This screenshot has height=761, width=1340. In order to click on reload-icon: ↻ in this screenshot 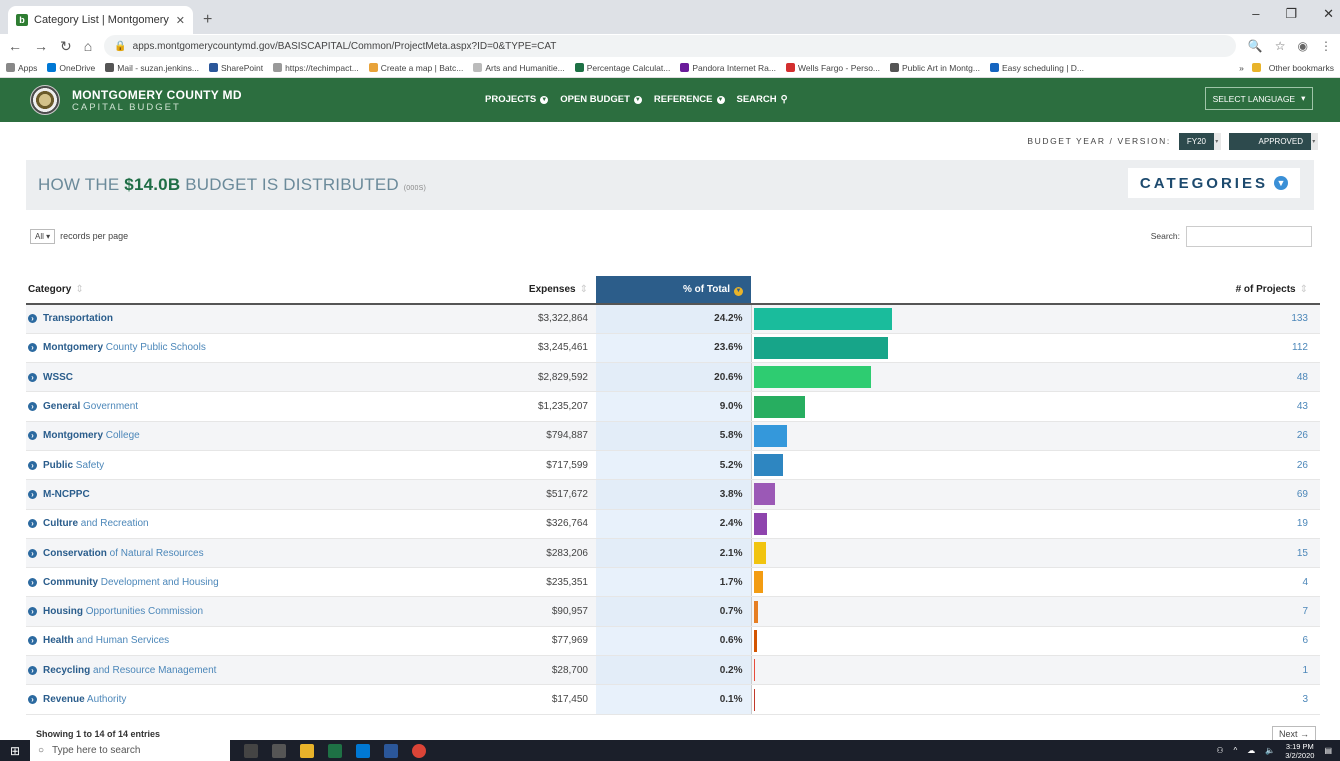, I will do `click(66, 46)`.